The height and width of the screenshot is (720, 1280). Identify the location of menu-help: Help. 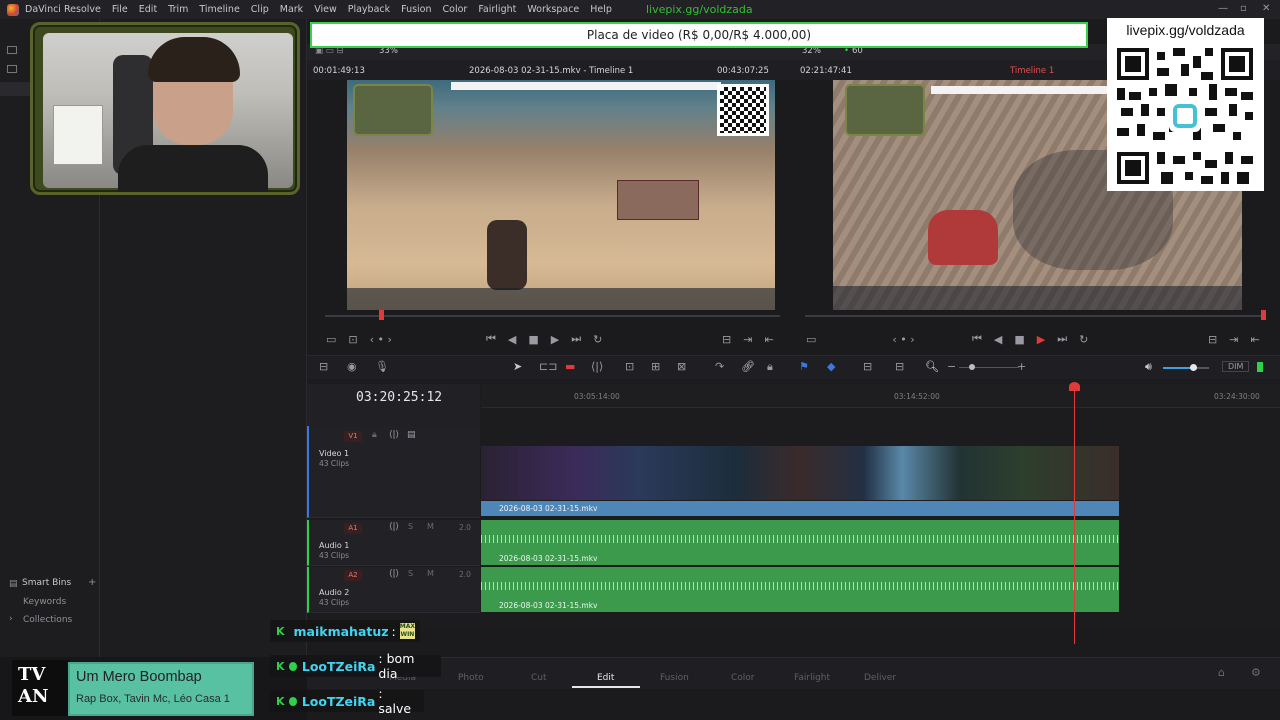
(601, 9).